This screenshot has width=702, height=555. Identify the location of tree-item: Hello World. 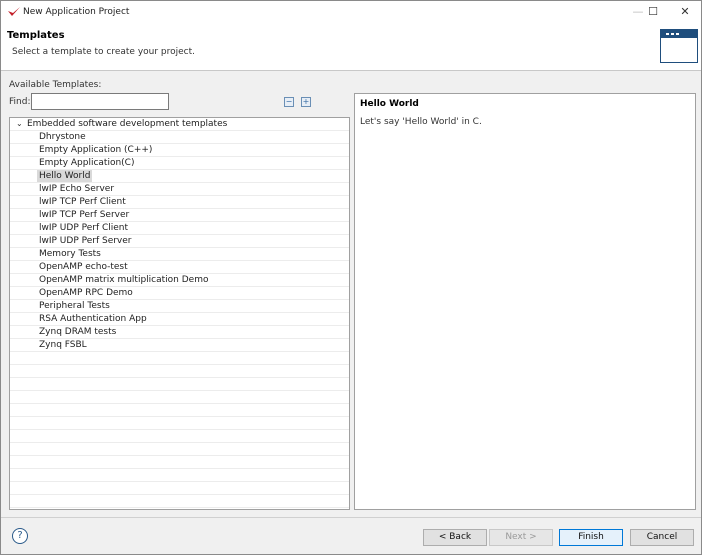
(179, 176).